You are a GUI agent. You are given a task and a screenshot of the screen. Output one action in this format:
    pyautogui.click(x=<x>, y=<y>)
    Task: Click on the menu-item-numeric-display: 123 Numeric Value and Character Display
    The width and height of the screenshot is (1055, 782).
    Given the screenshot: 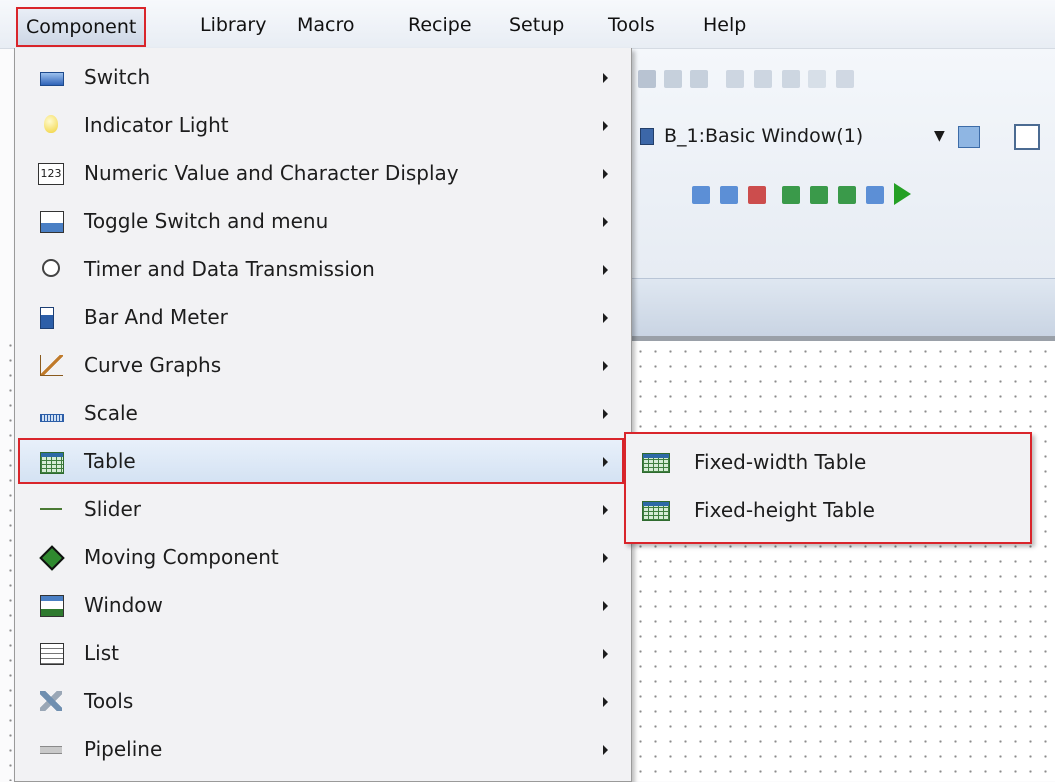 What is the action you would take?
    pyautogui.click(x=321, y=173)
    